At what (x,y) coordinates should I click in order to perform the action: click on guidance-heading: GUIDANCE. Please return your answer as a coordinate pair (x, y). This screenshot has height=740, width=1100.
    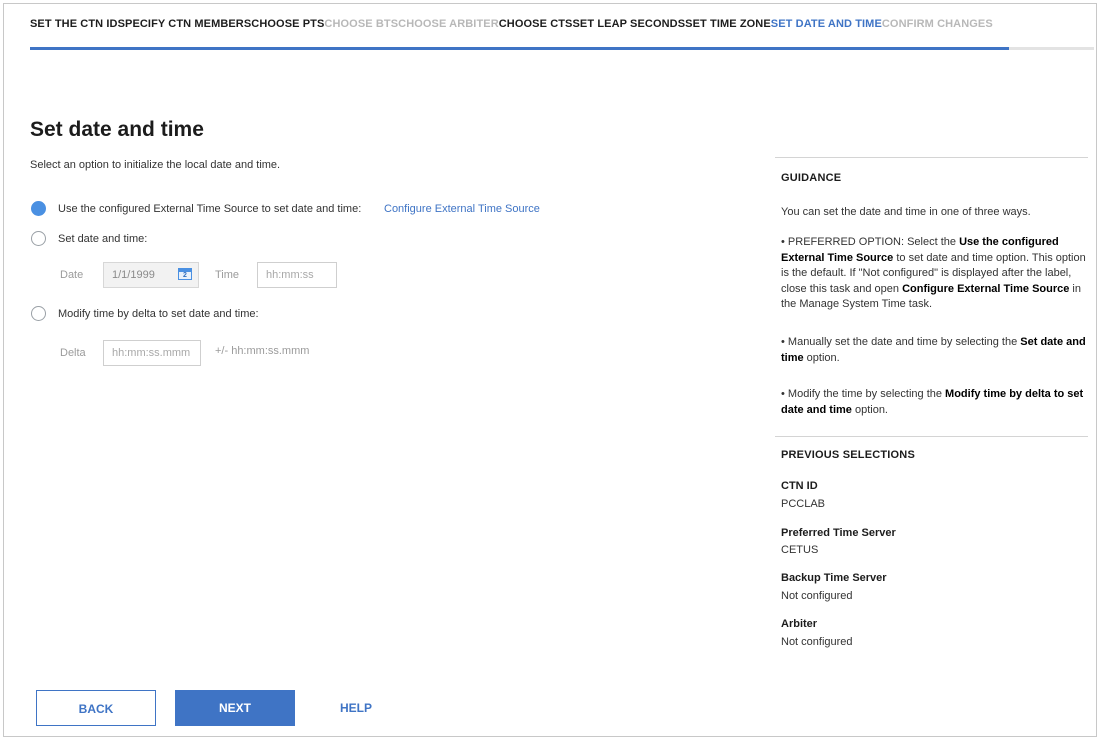
    Looking at the image, I should click on (811, 178).